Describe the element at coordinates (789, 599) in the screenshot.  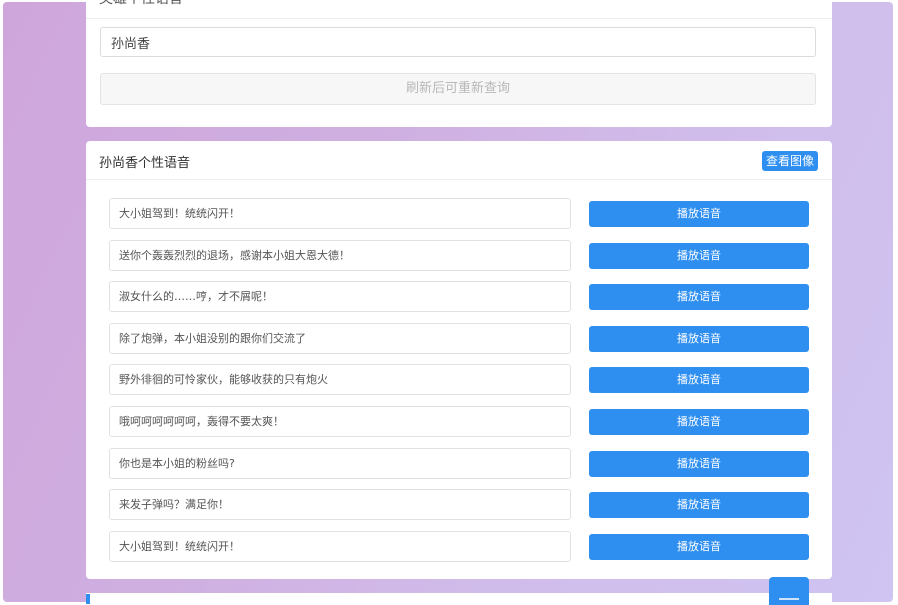
I see `floating-button-line-icon` at that location.